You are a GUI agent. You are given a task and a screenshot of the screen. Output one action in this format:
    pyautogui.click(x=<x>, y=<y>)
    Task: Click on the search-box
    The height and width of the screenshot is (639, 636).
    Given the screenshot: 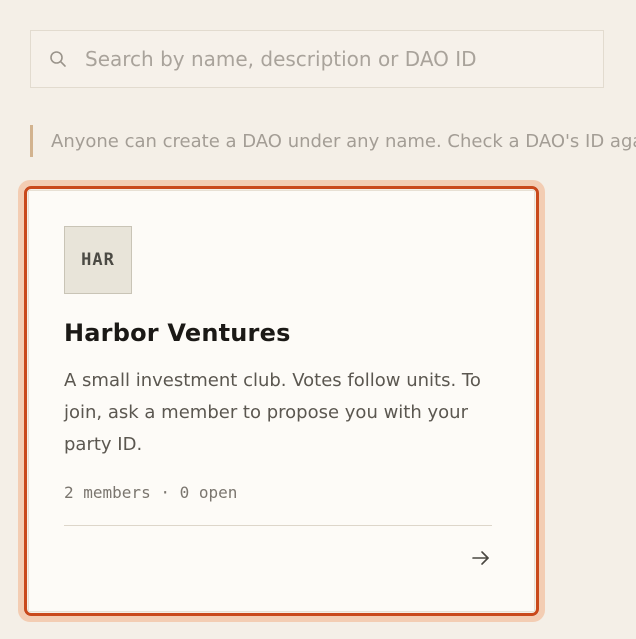 What is the action you would take?
    pyautogui.click(x=317, y=59)
    